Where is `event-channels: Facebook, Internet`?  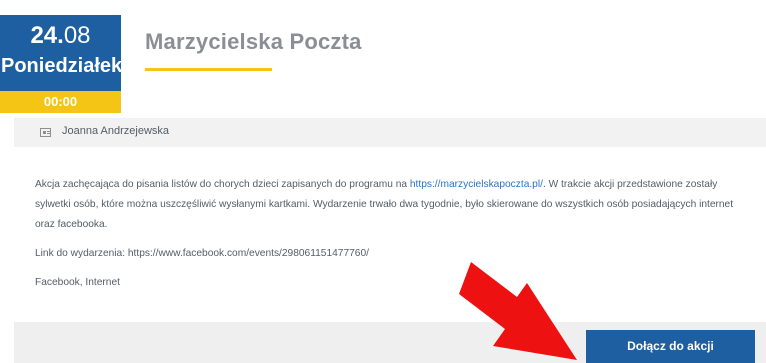
event-channels: Facebook, Internet is located at coordinates (77, 282).